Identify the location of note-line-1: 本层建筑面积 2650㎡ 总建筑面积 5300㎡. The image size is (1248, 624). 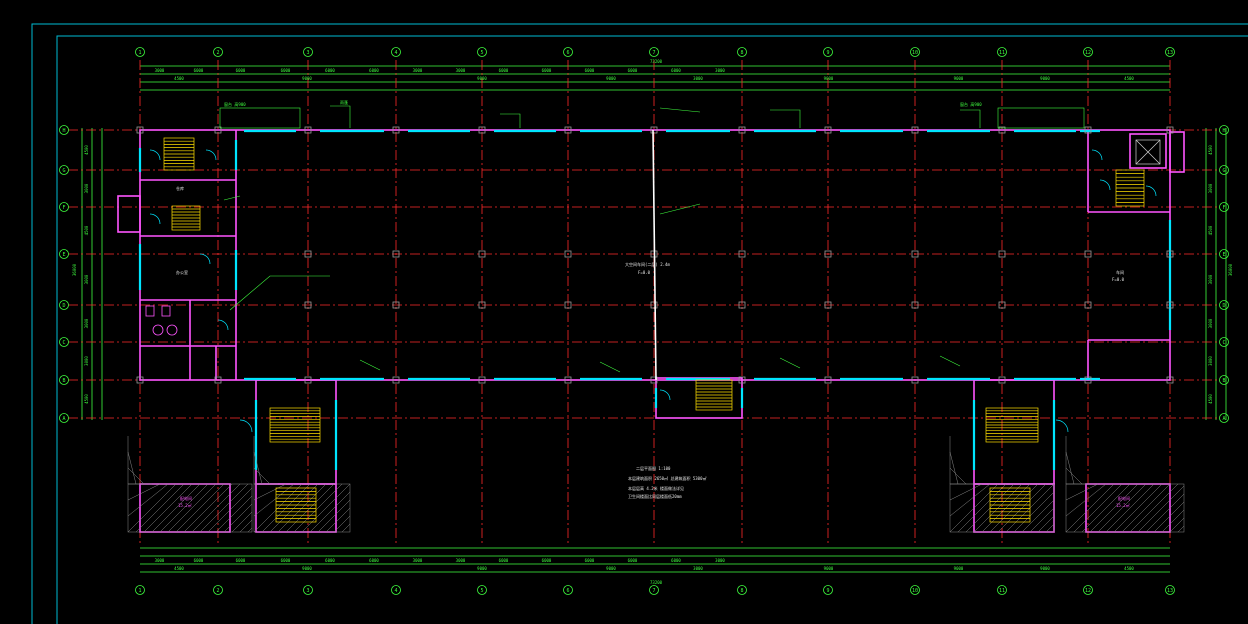
(667, 478).